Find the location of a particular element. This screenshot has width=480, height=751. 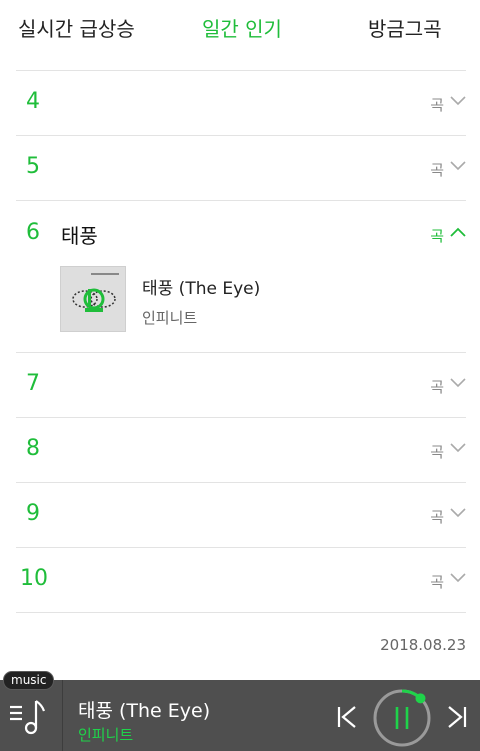

rank-number: 8 is located at coordinates (33, 448).